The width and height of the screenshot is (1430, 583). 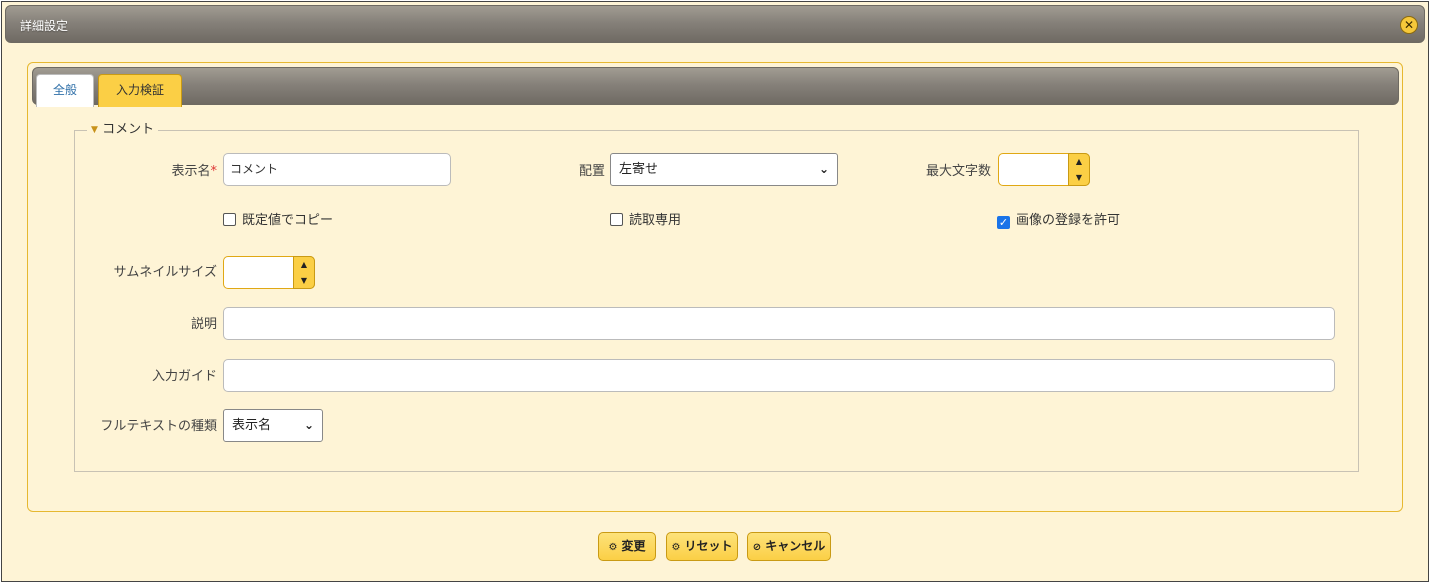 I want to click on fieldset-legend: ▼ コメント, so click(x=123, y=129).